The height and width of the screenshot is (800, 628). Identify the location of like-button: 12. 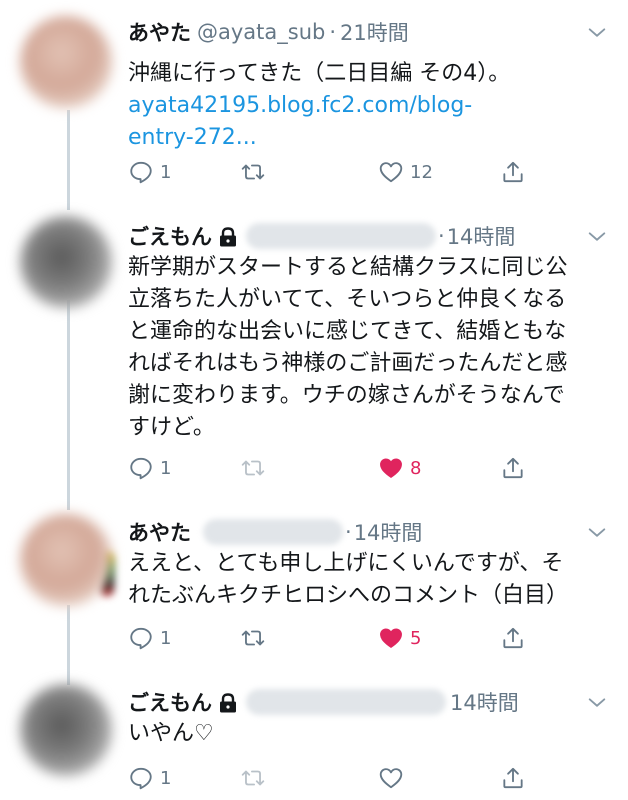
(405, 172).